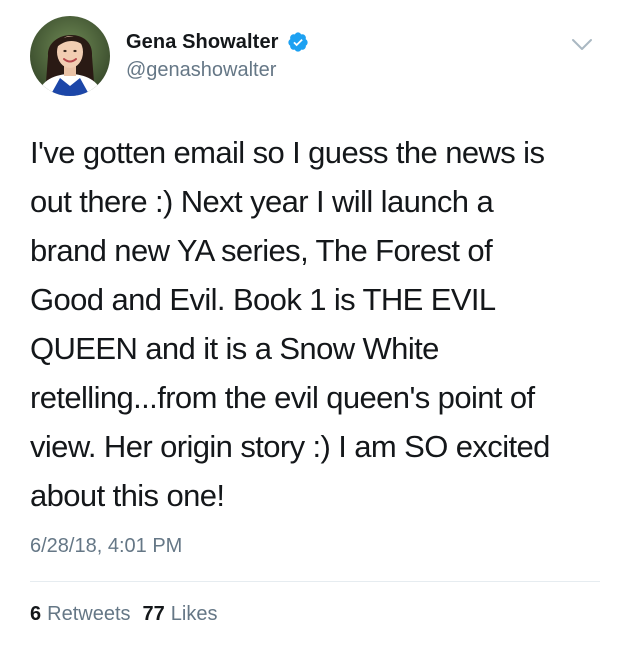 This screenshot has height=647, width=620. What do you see at coordinates (202, 42) in the screenshot?
I see `author-display-name: Gena Showalter` at bounding box center [202, 42].